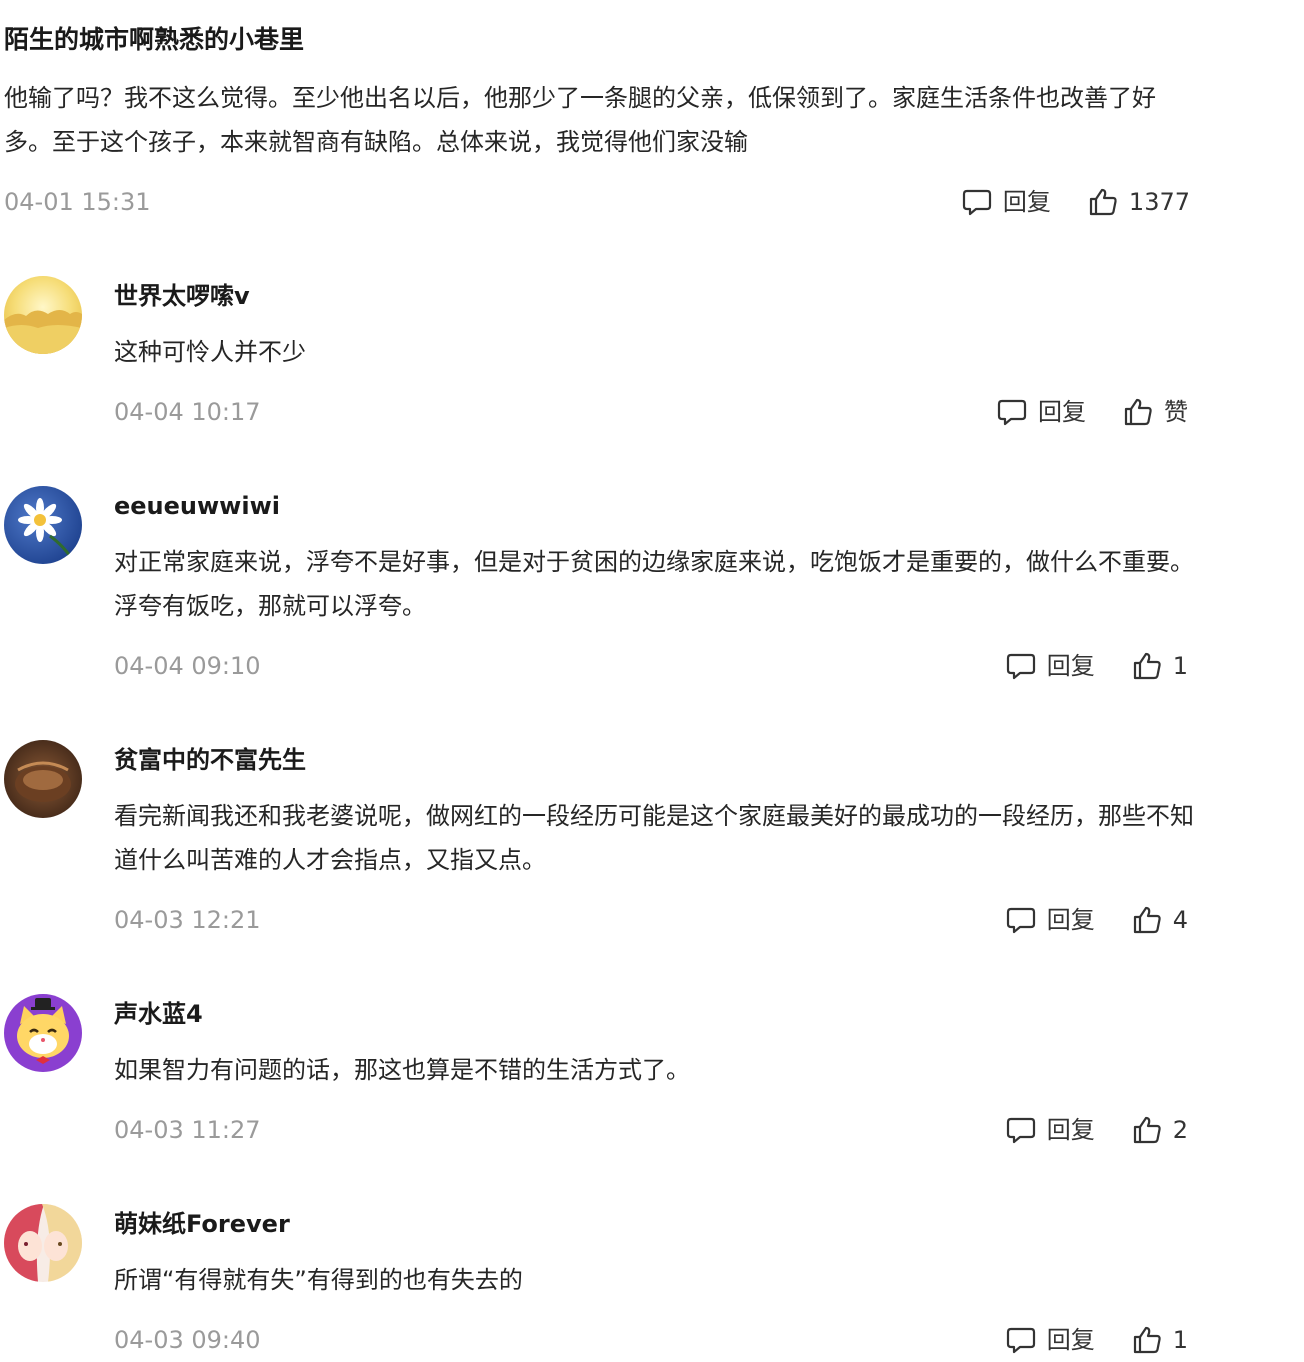  Describe the element at coordinates (1180, 1130) in the screenshot. I see `like-count: 2` at that location.